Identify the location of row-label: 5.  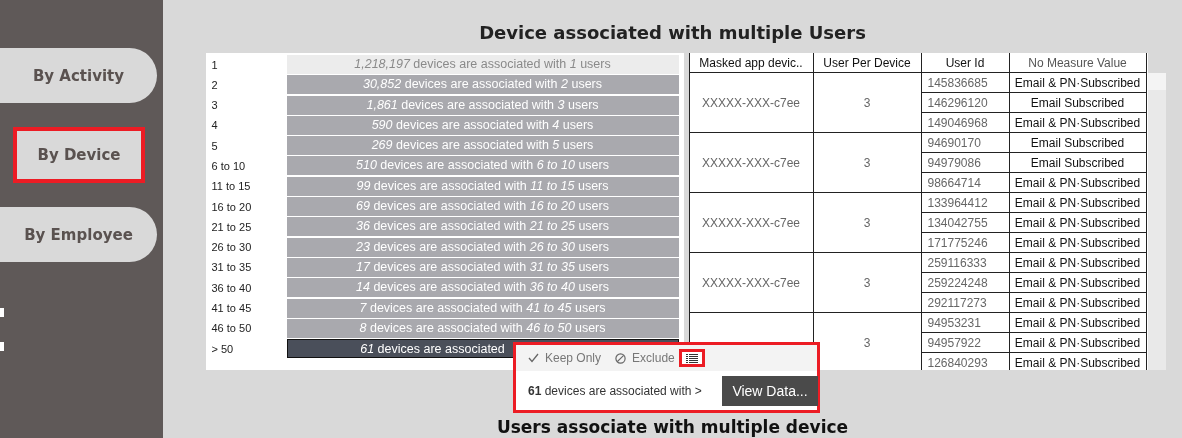
(215, 145).